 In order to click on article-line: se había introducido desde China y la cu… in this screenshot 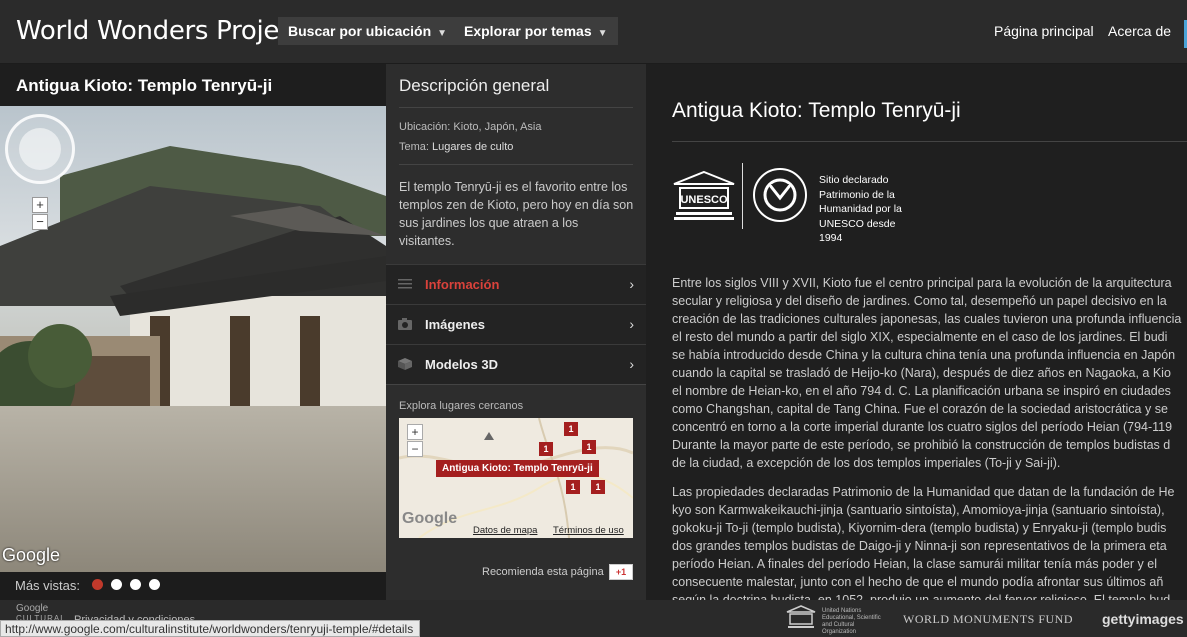, I will do `click(924, 355)`.